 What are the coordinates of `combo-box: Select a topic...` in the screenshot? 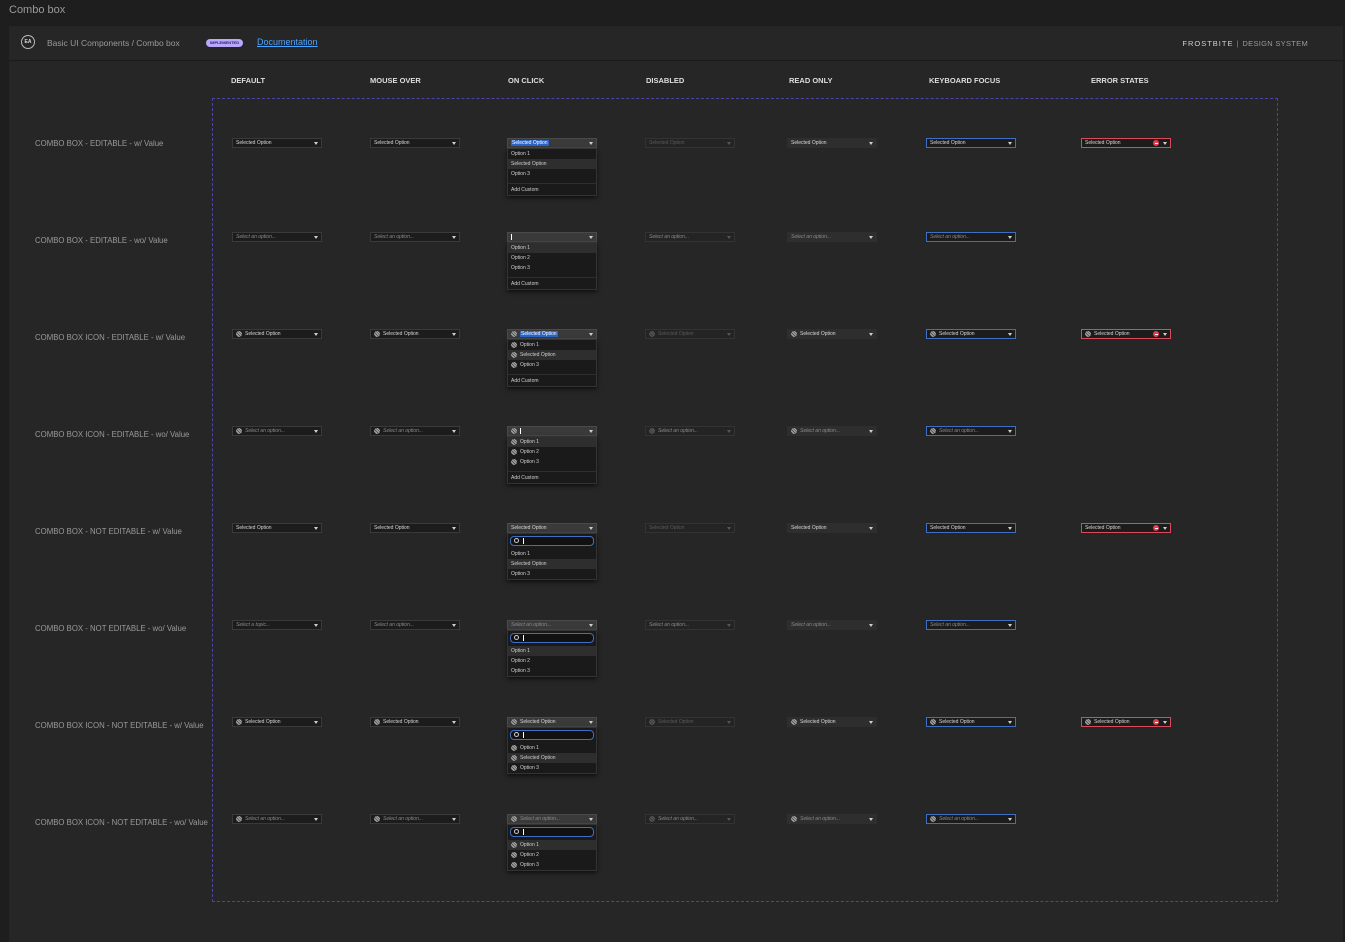 It's located at (277, 625).